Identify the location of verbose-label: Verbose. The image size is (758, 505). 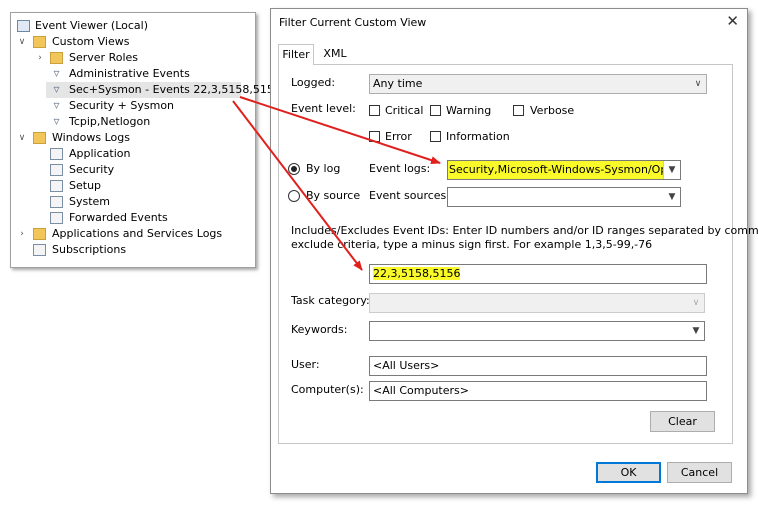
(552, 110).